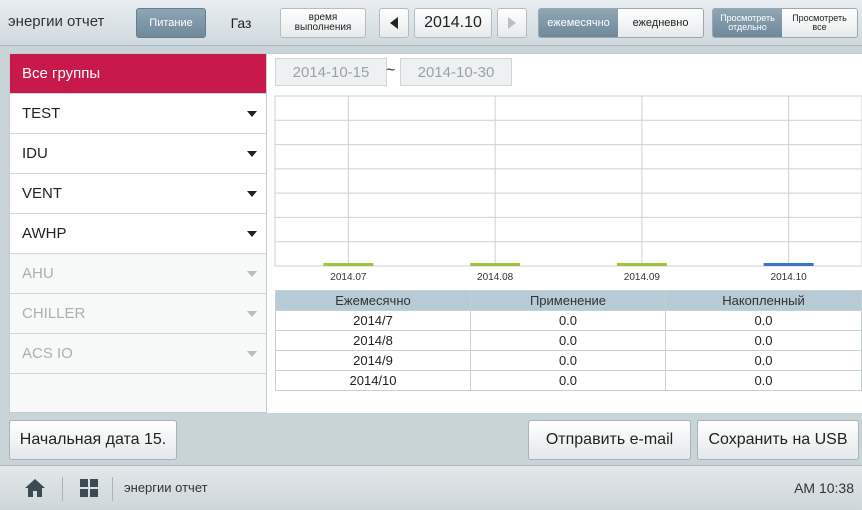 The height and width of the screenshot is (510, 862). Describe the element at coordinates (373, 380) in the screenshot. I see `table-cell: 2014/10` at that location.